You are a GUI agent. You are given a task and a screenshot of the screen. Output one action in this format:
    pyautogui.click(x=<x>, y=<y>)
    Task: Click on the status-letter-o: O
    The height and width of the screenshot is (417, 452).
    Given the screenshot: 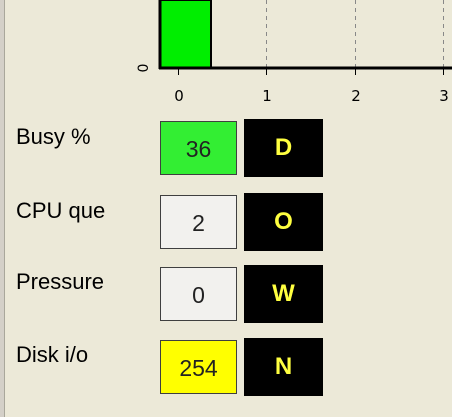 What is the action you would take?
    pyautogui.click(x=283, y=222)
    